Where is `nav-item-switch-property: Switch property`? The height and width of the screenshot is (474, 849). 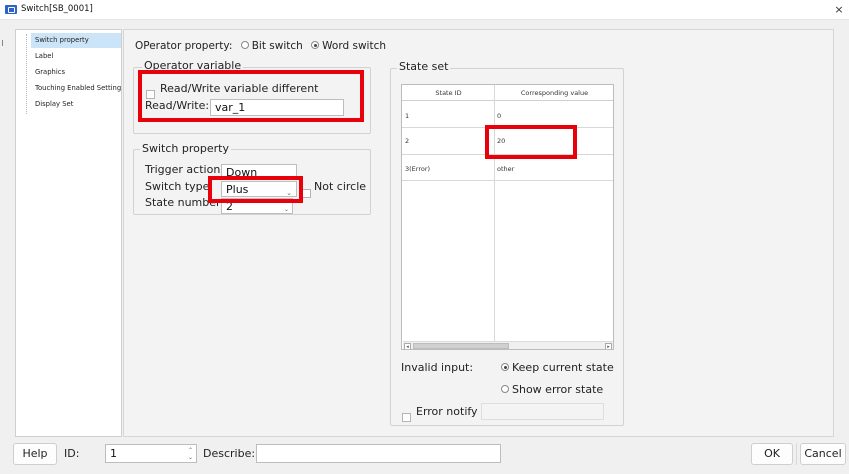
nav-item-switch-property: Switch property is located at coordinates (76, 40).